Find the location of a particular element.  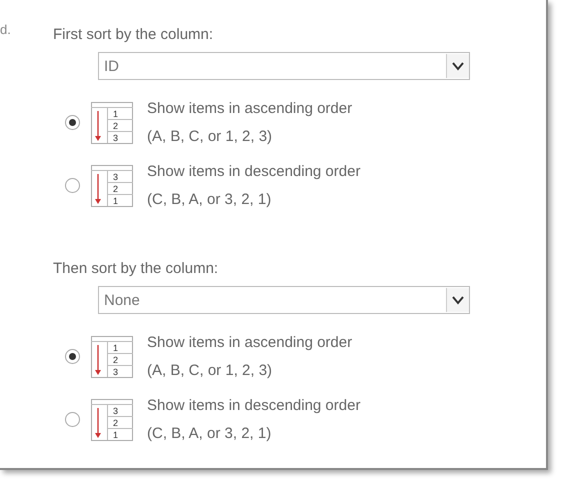

sort-label: First sort by the column: is located at coordinates (133, 35).